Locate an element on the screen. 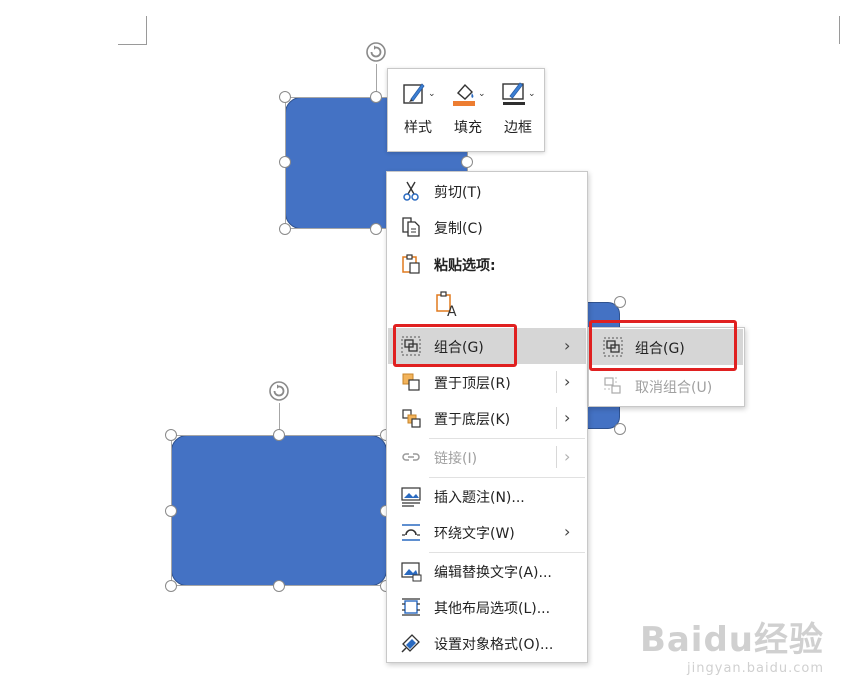 This screenshot has height=686, width=842. insert-caption-icon is located at coordinates (411, 497).